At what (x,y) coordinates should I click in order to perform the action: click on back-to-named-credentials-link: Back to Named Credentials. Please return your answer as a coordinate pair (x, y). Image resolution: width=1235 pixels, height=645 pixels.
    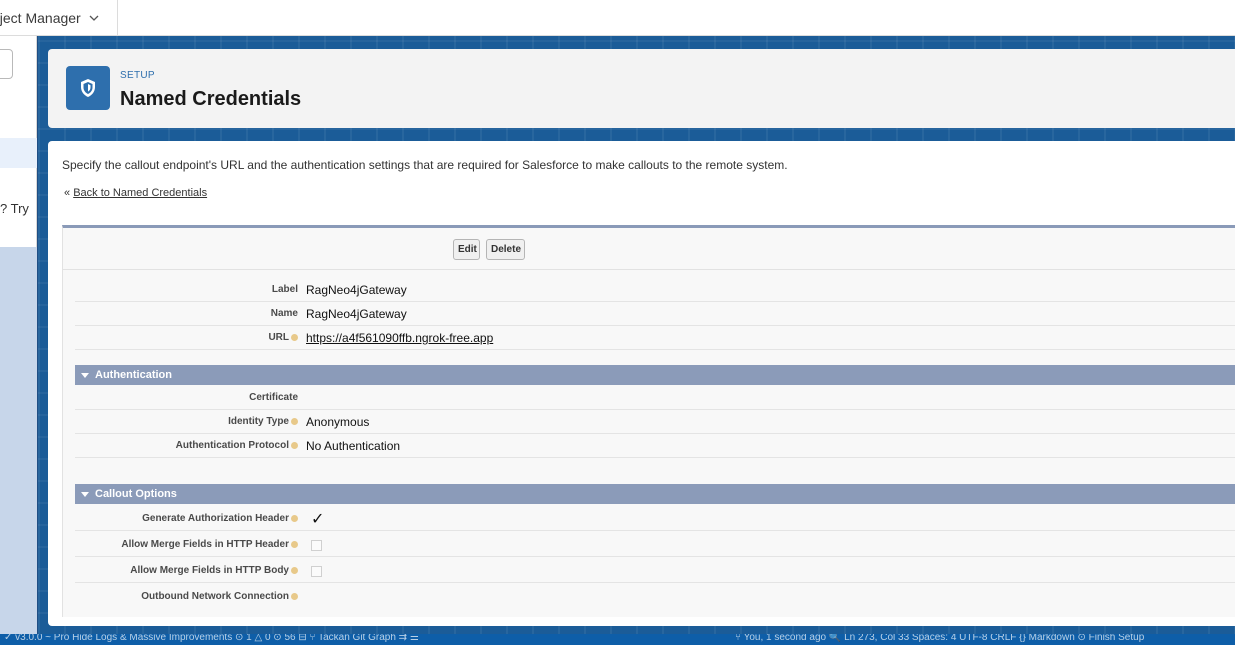
    Looking at the image, I should click on (140, 193).